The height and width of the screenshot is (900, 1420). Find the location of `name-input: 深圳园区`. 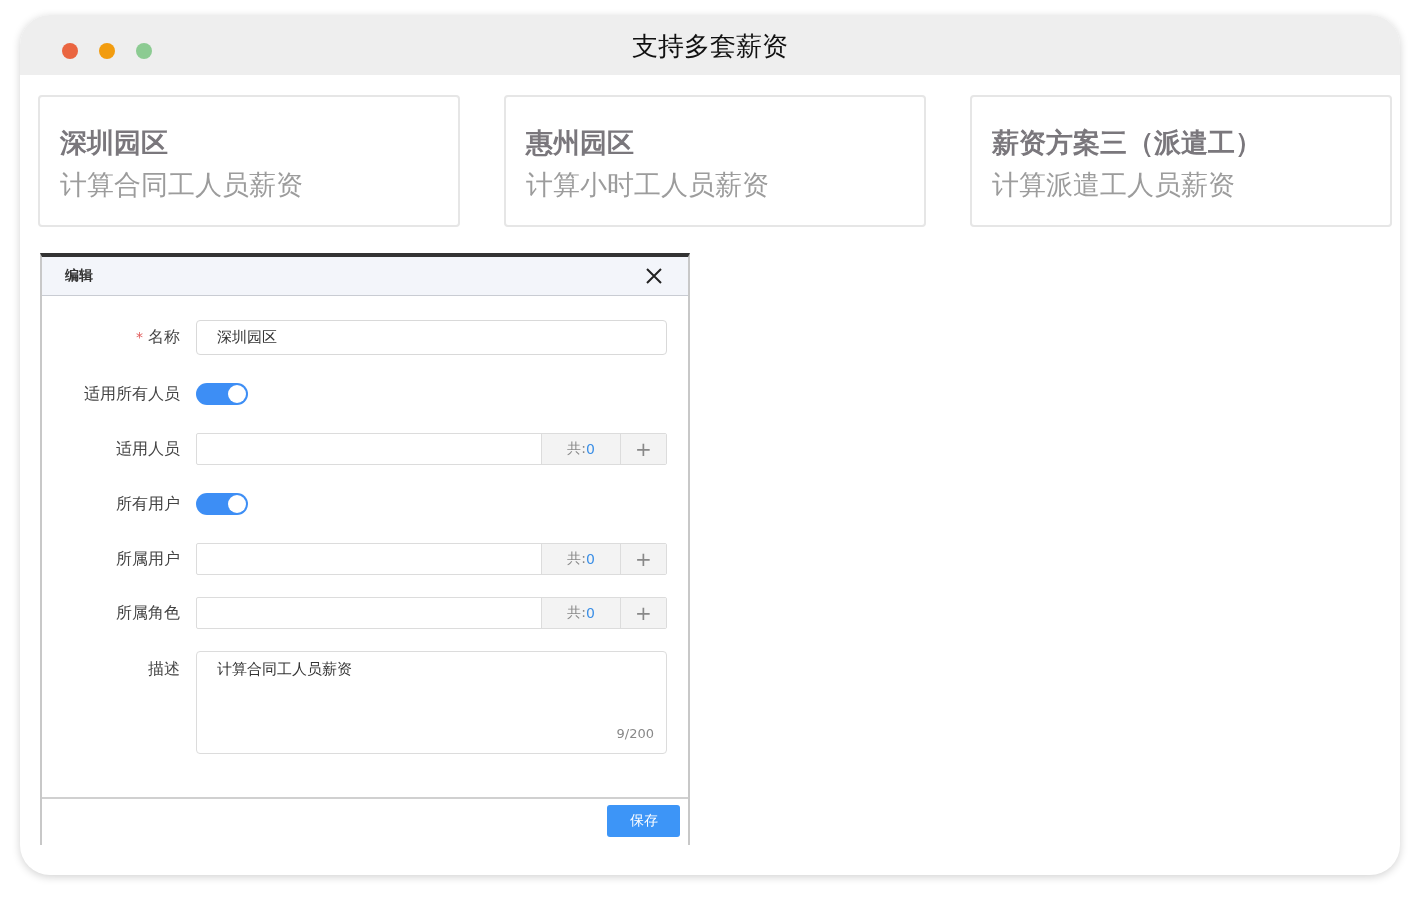

name-input: 深圳园区 is located at coordinates (431, 337).